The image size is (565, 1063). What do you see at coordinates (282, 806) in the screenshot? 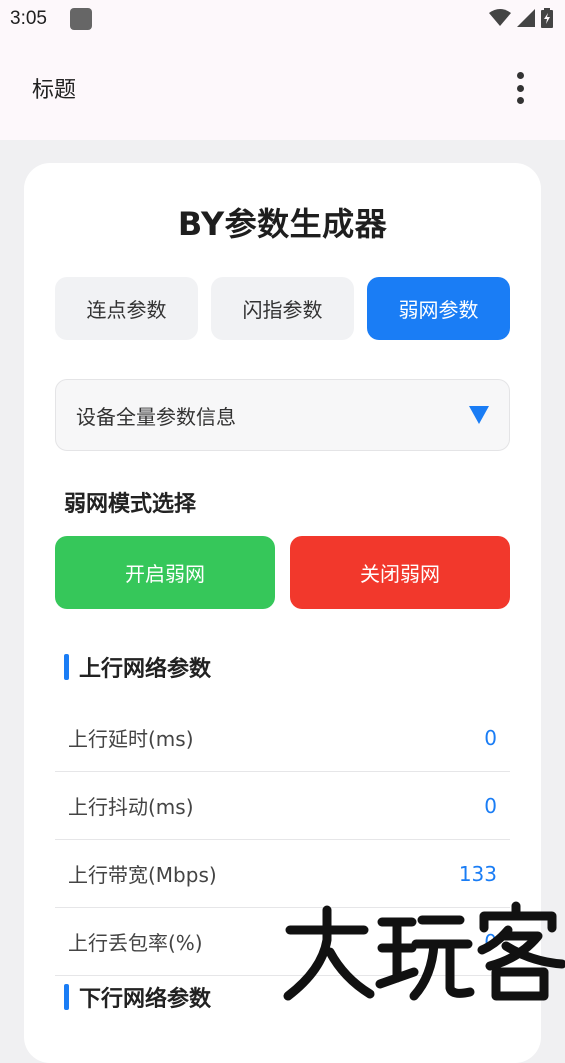
I see `param-row-upstream-jitter: 上行抖动(ms) 0` at bounding box center [282, 806].